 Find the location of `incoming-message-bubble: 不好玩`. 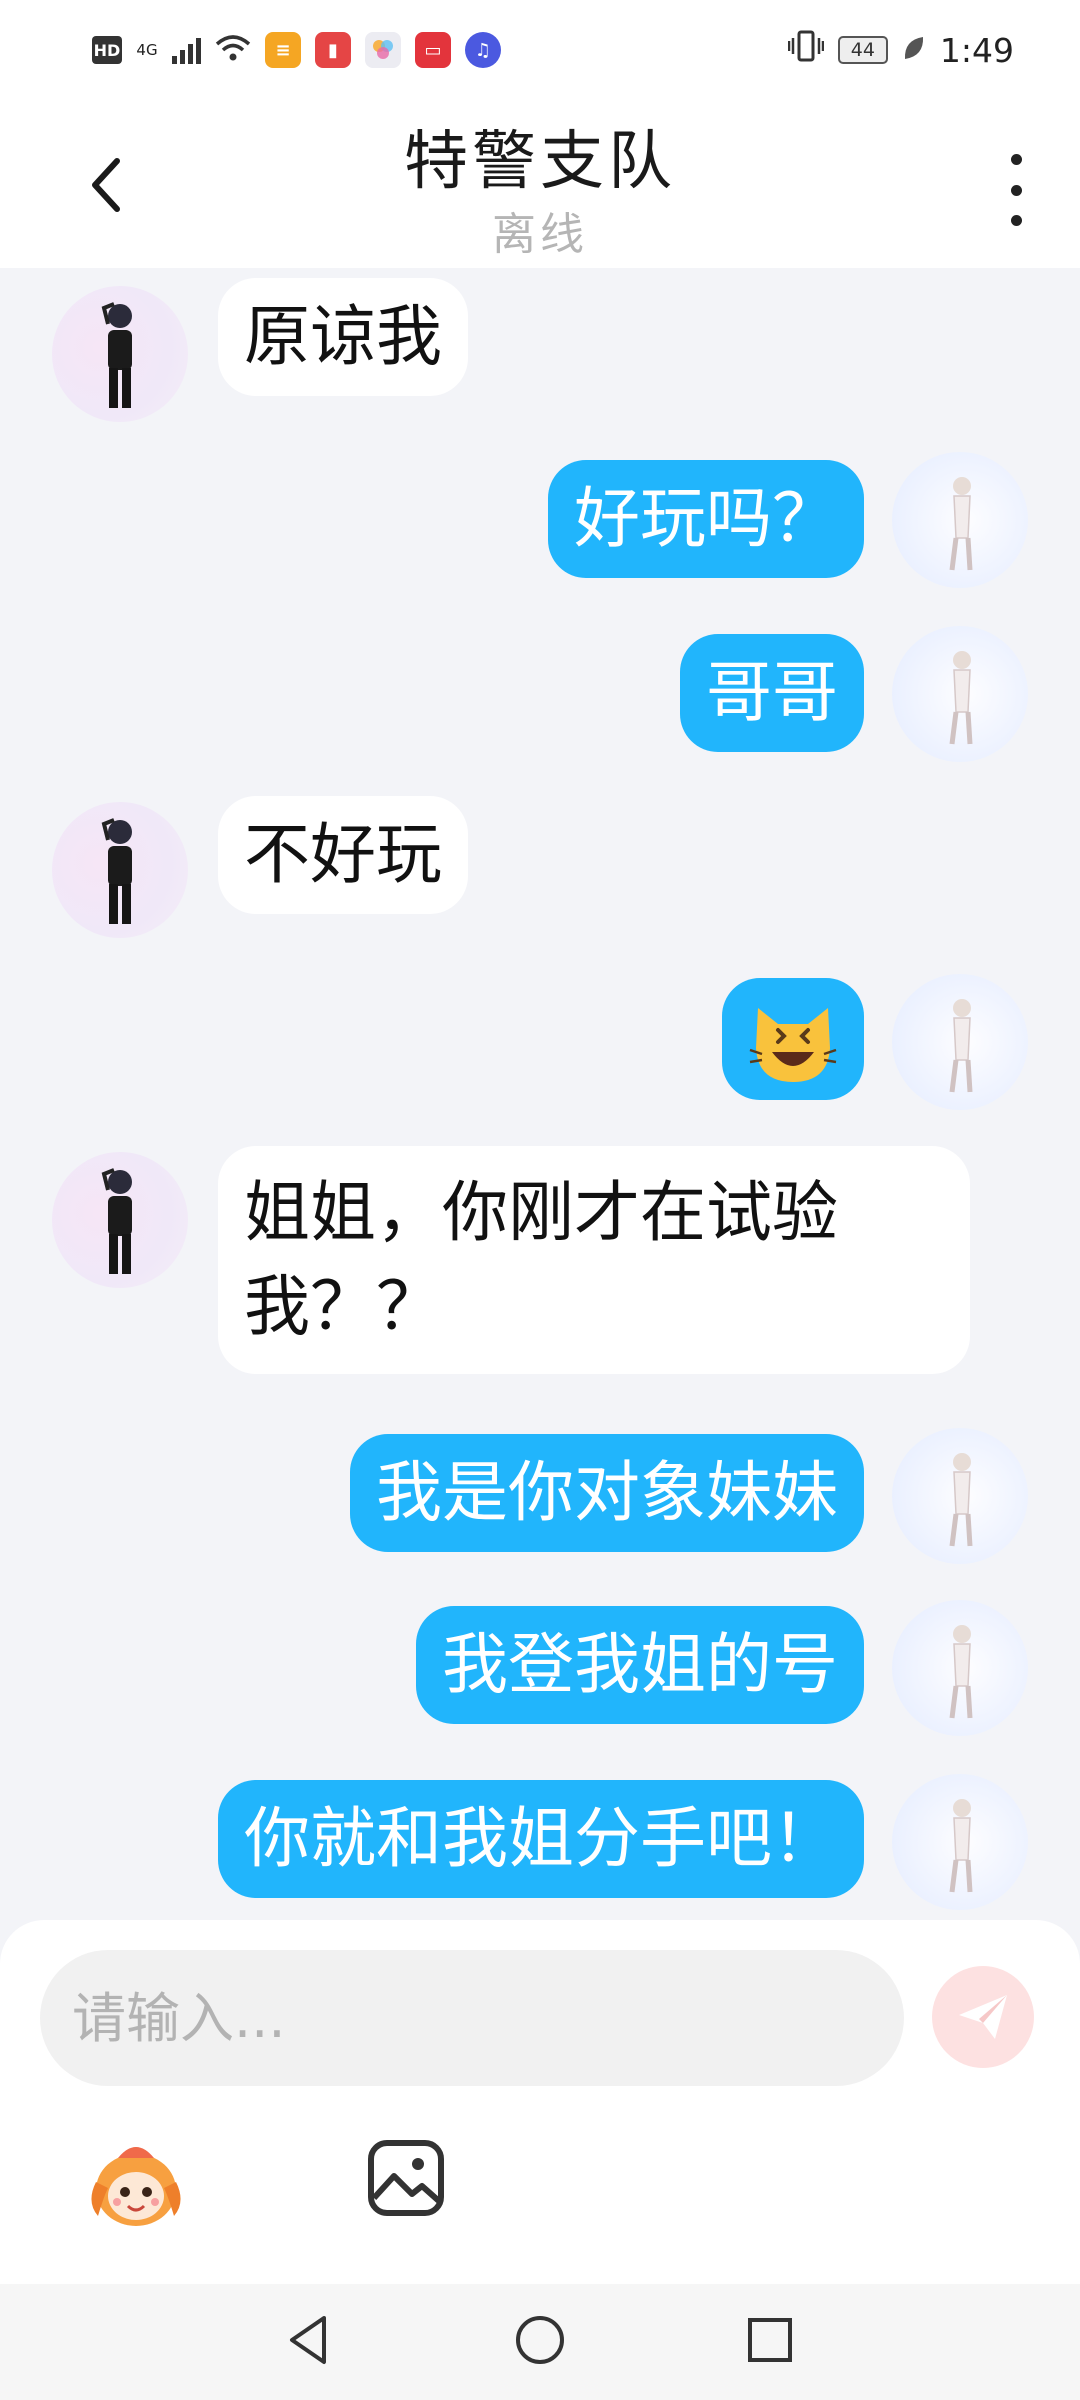

incoming-message-bubble: 不好玩 is located at coordinates (343, 855).